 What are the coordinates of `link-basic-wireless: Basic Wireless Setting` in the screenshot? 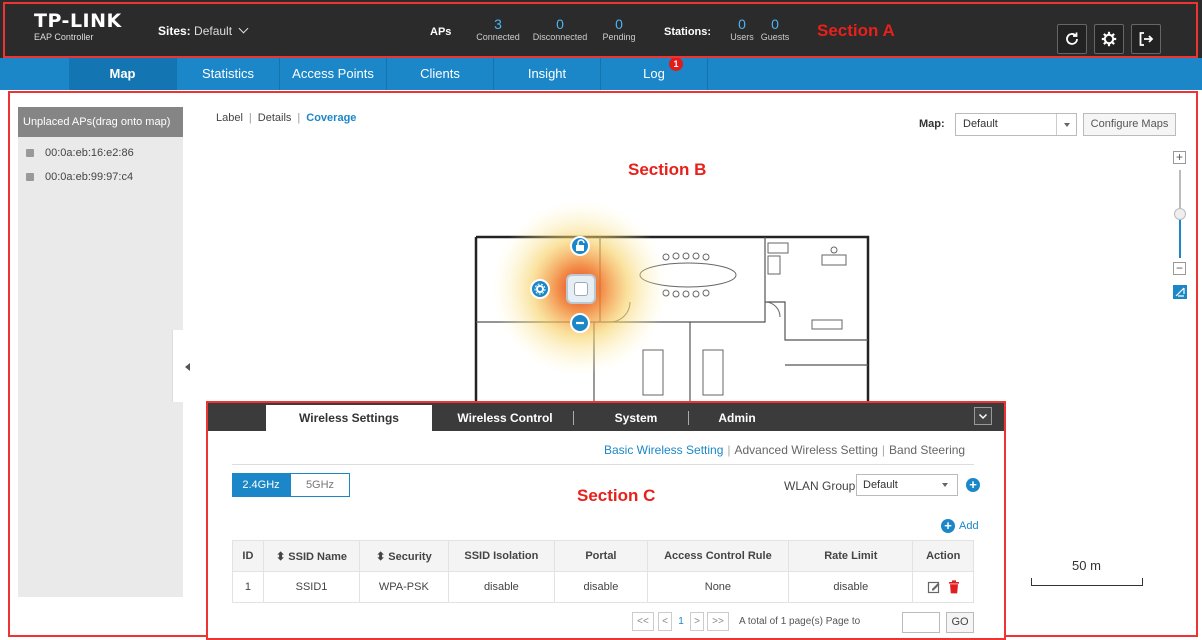 It's located at (663, 450).